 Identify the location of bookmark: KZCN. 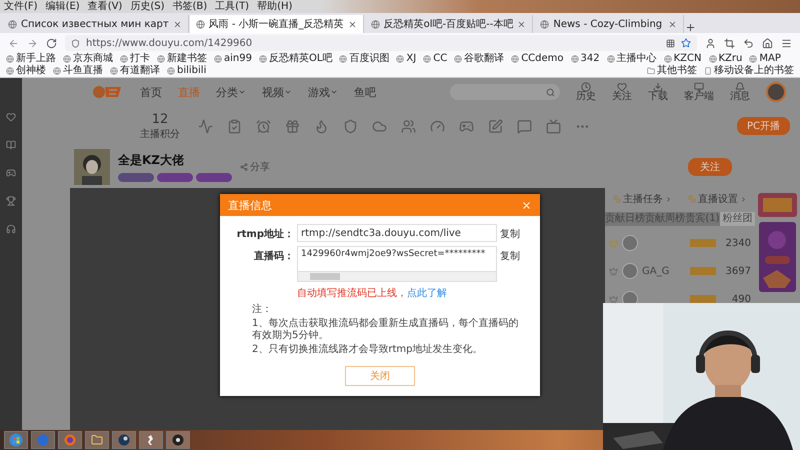
(683, 59).